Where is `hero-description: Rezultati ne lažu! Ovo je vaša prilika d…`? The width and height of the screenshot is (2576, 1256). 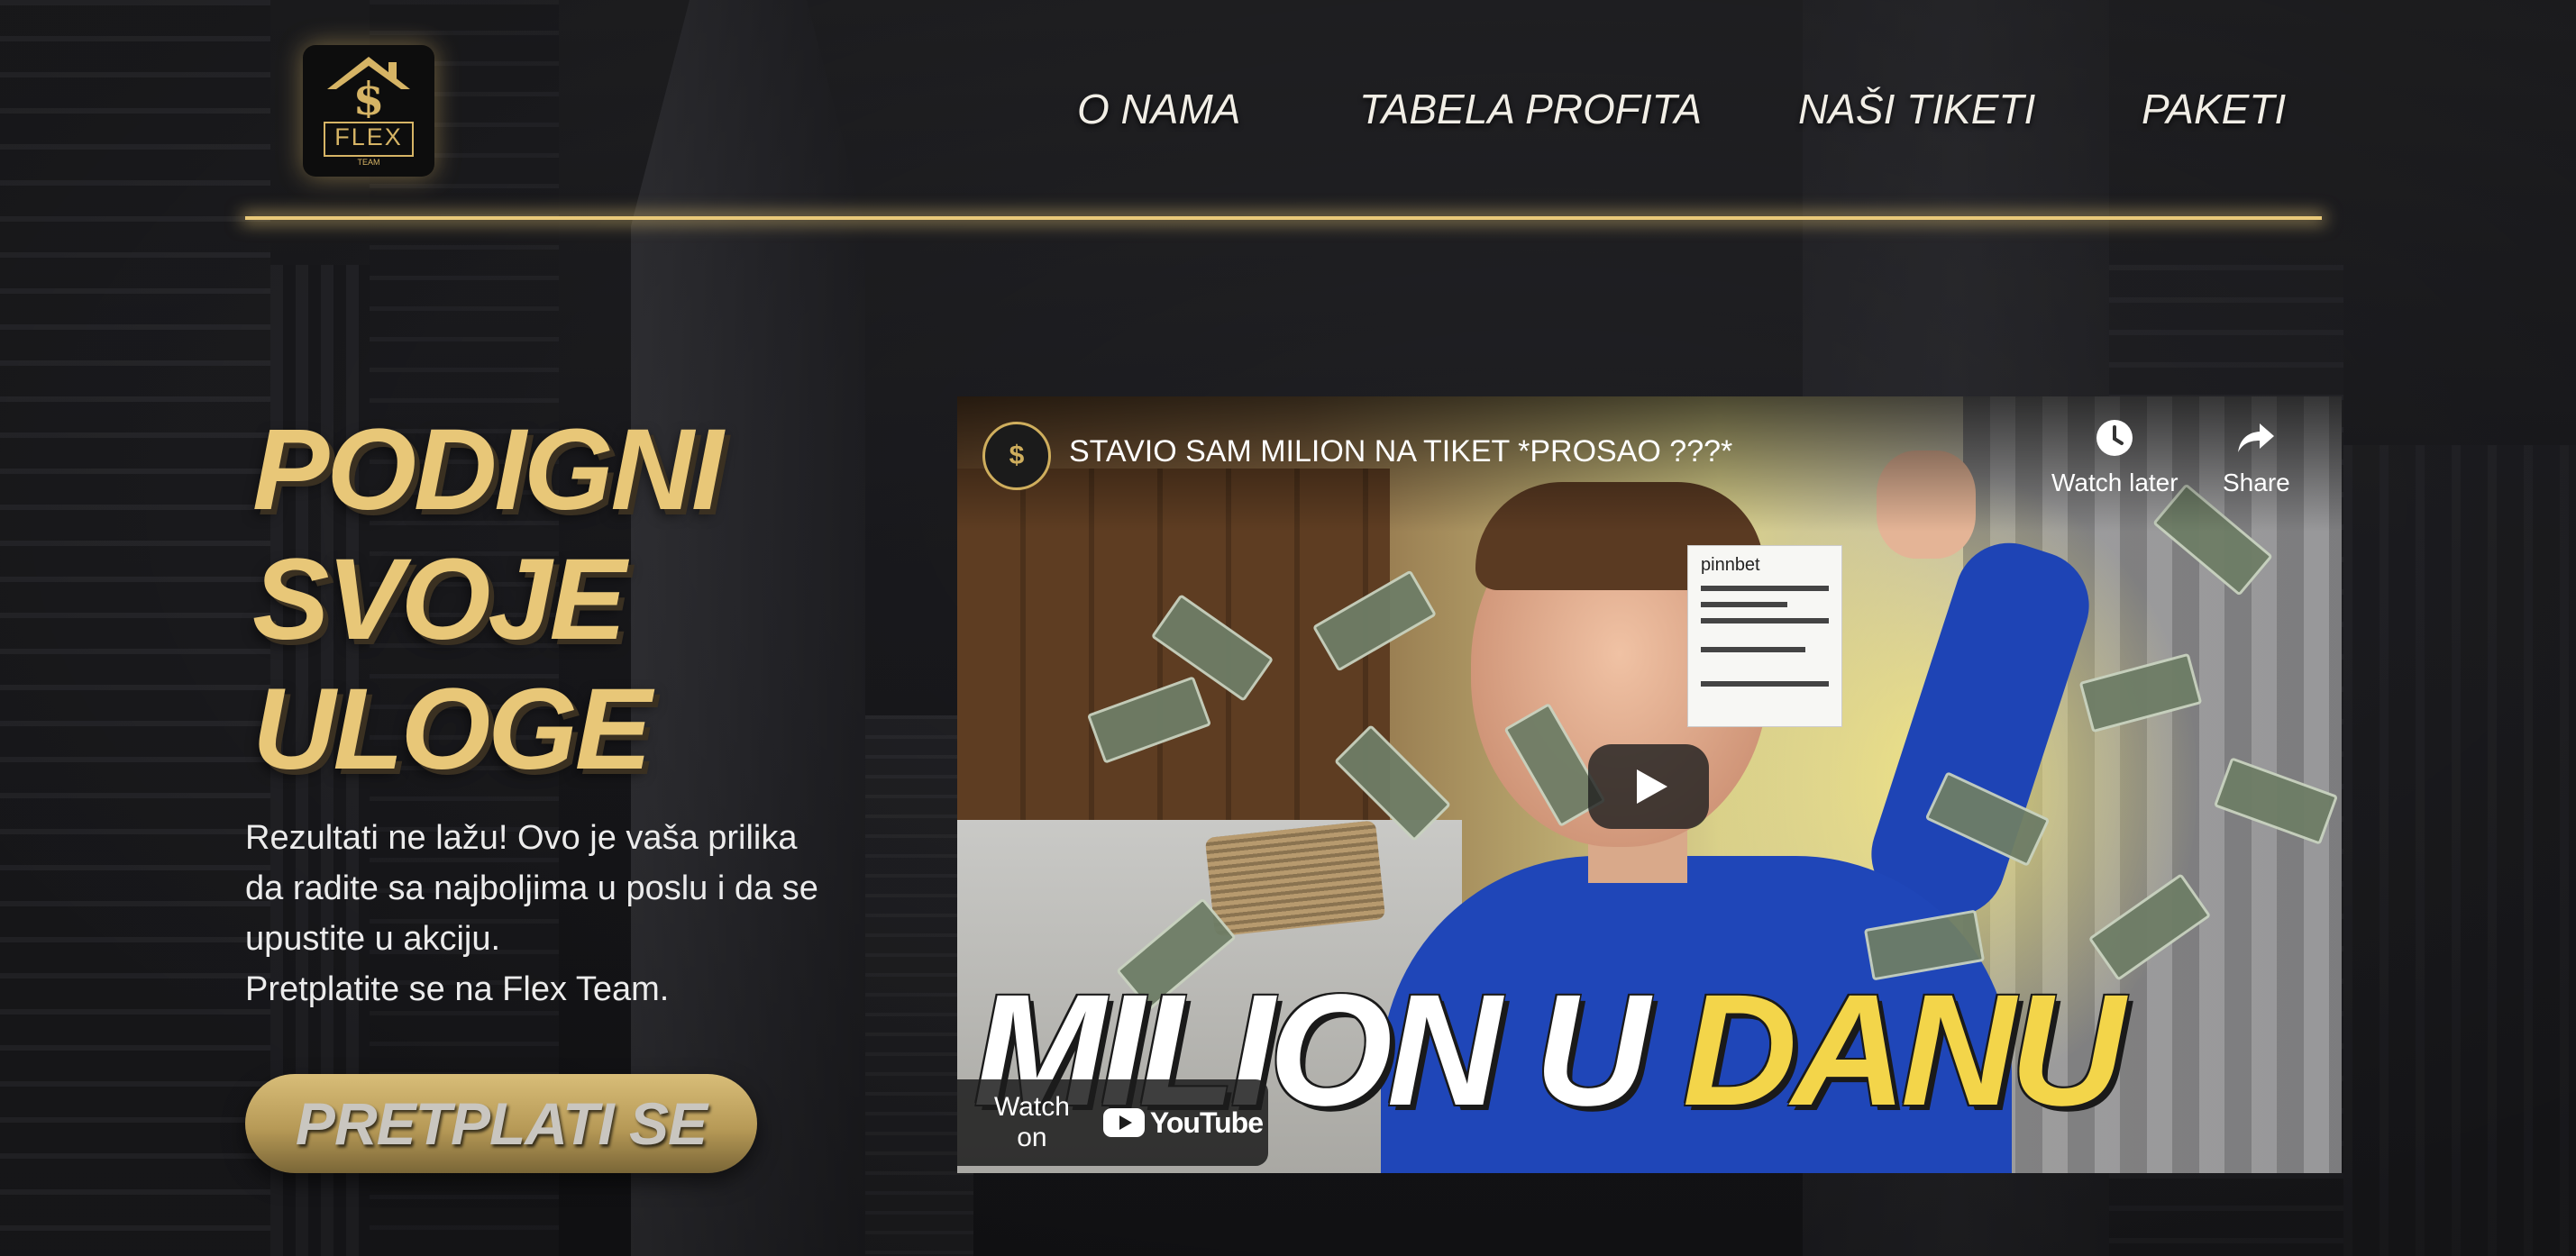
hero-description: Rezultati ne lažu! Ovo je vaša prilika d… is located at coordinates (531, 913).